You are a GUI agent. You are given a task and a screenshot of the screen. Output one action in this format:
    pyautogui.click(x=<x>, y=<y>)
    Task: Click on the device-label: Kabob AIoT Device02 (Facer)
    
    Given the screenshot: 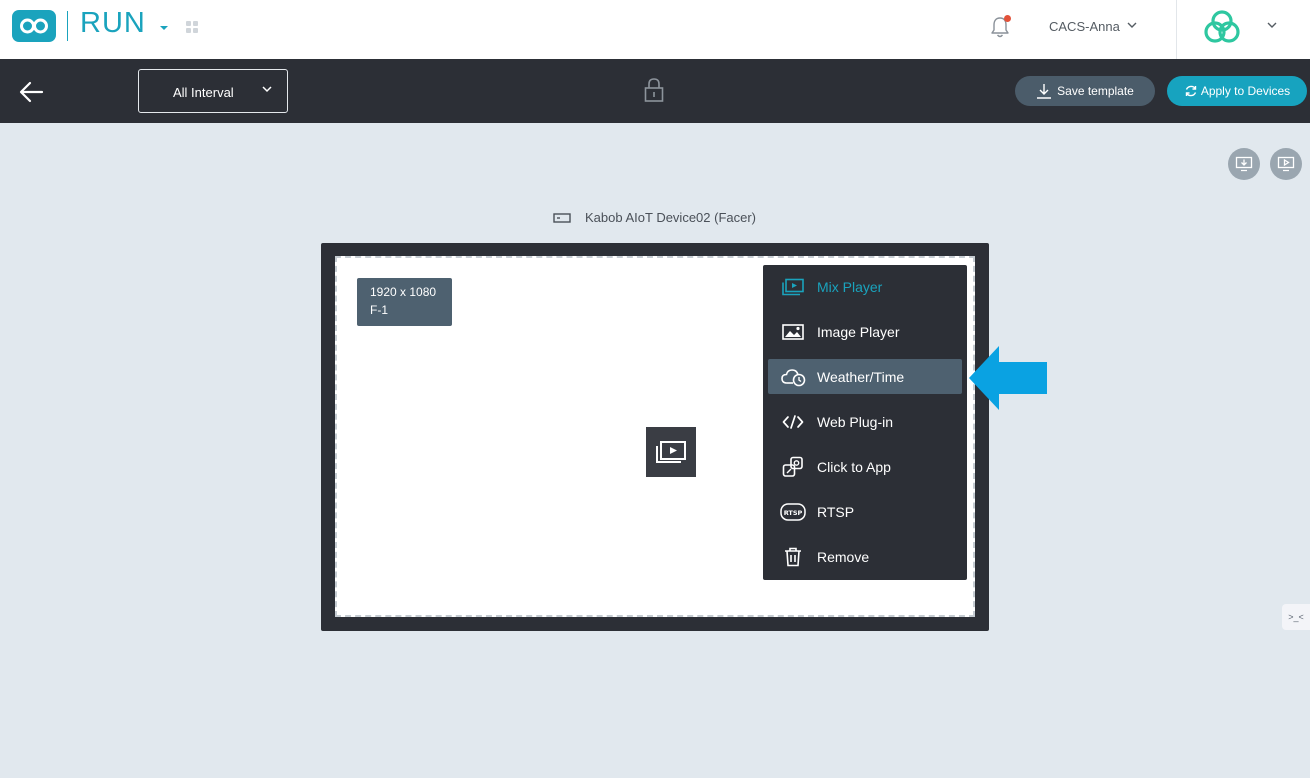 What is the action you would take?
    pyautogui.click(x=654, y=217)
    